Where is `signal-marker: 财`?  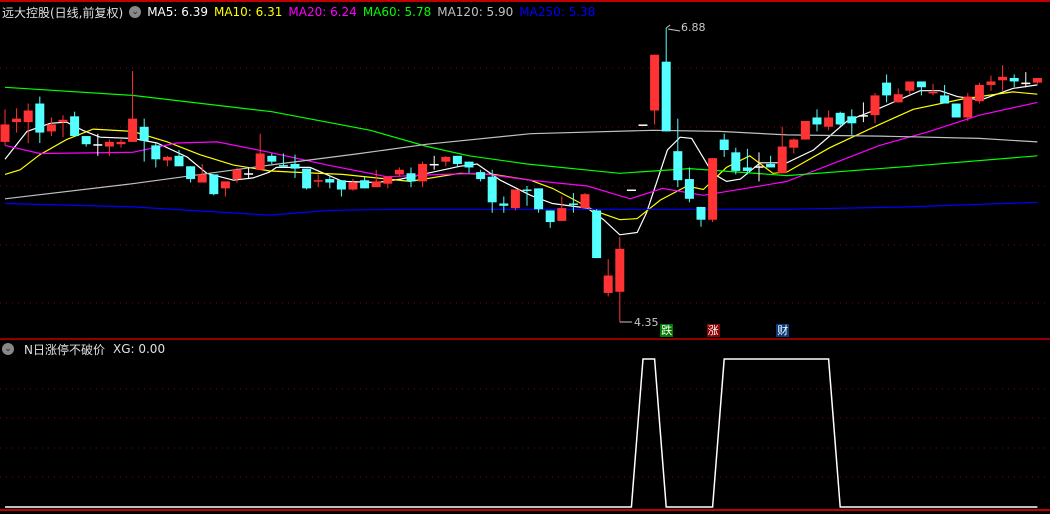
signal-marker: 财 is located at coordinates (783, 330).